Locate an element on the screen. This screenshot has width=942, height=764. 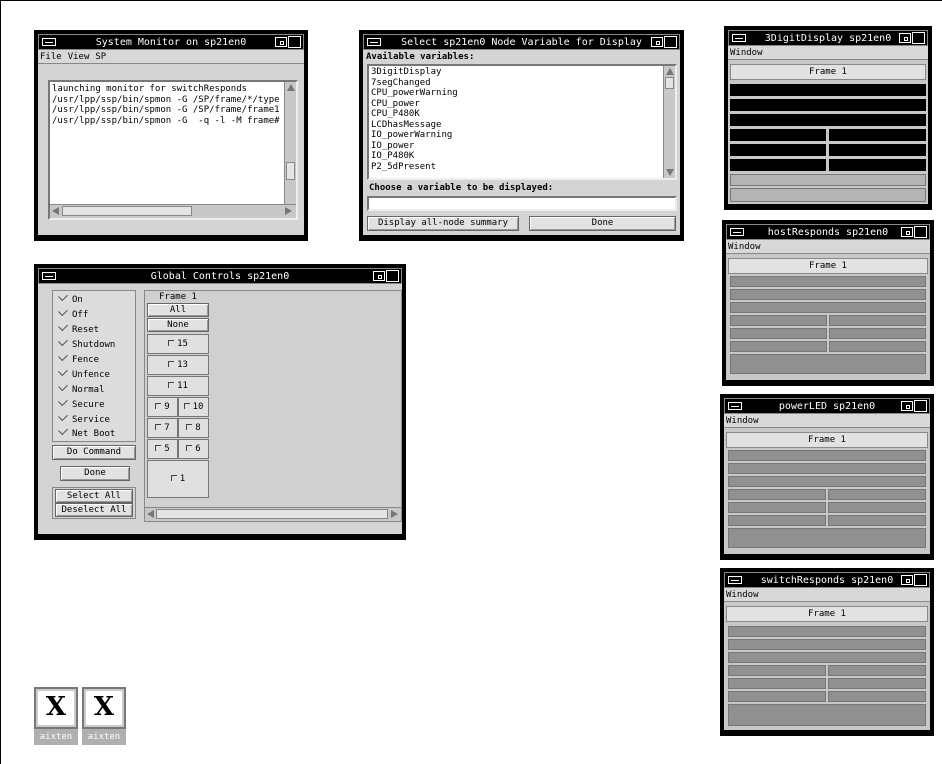
variable-item: LCDhasMessage is located at coordinates (414, 125).